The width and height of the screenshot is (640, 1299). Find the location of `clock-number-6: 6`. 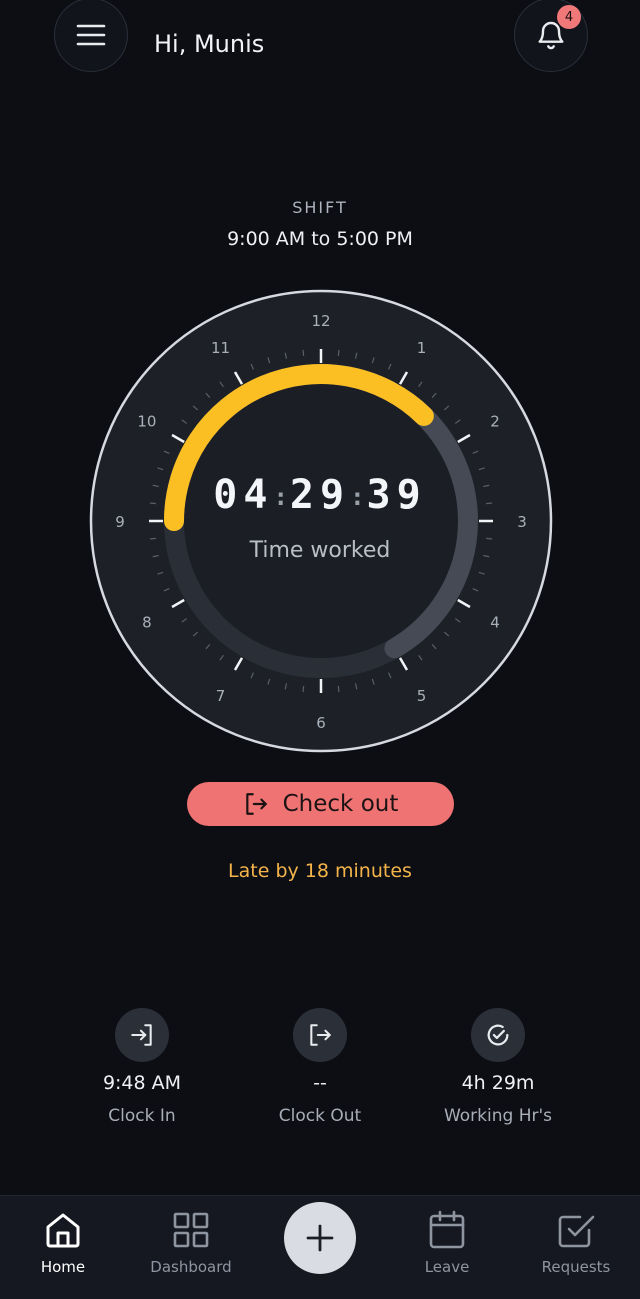

clock-number-6: 6 is located at coordinates (321, 723).